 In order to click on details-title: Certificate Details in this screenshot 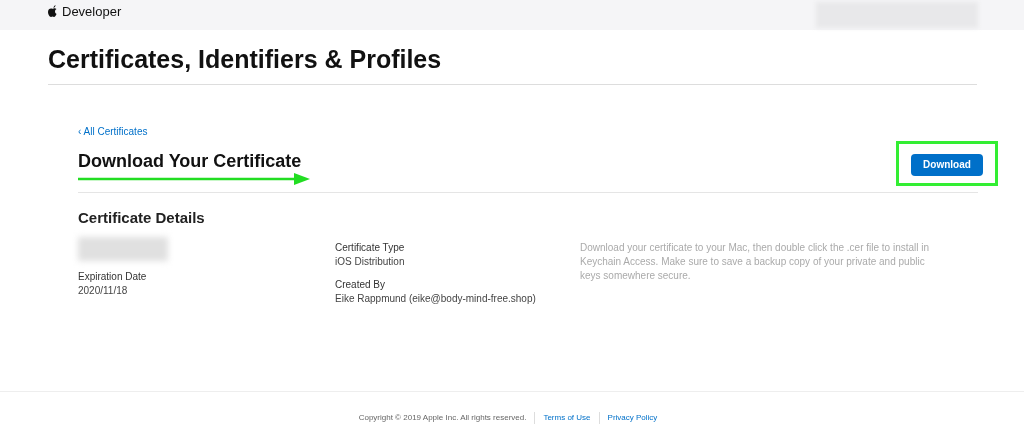, I will do `click(142, 217)`.